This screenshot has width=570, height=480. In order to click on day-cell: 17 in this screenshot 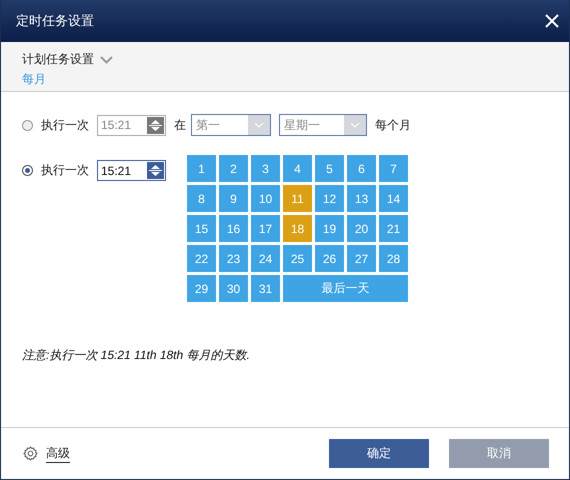, I will do `click(265, 228)`.